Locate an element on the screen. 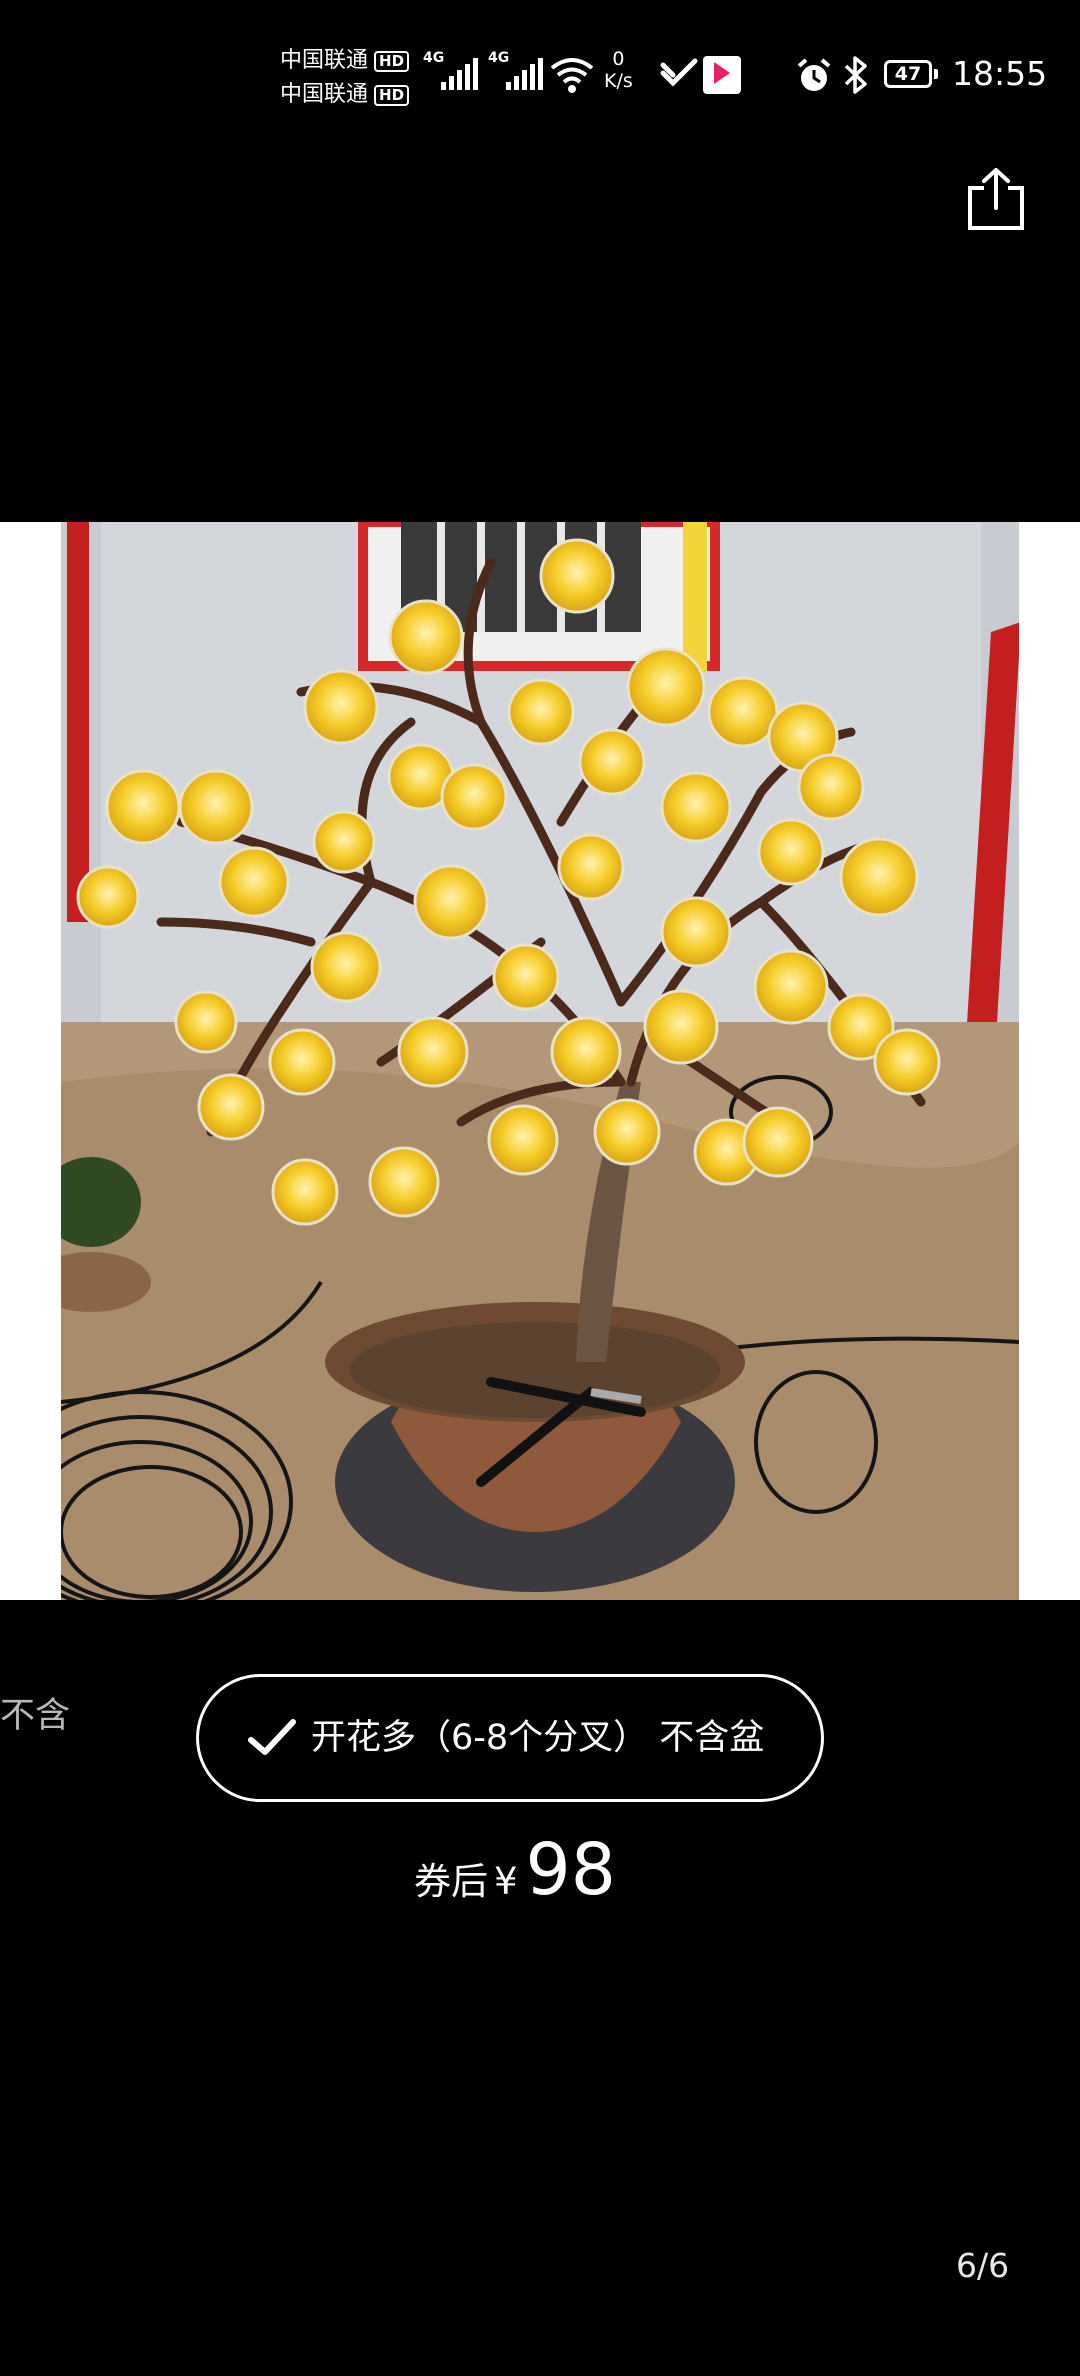 Image resolution: width=1080 pixels, height=2376 pixels. previous-variant-chip: 不含 is located at coordinates (35, 1716).